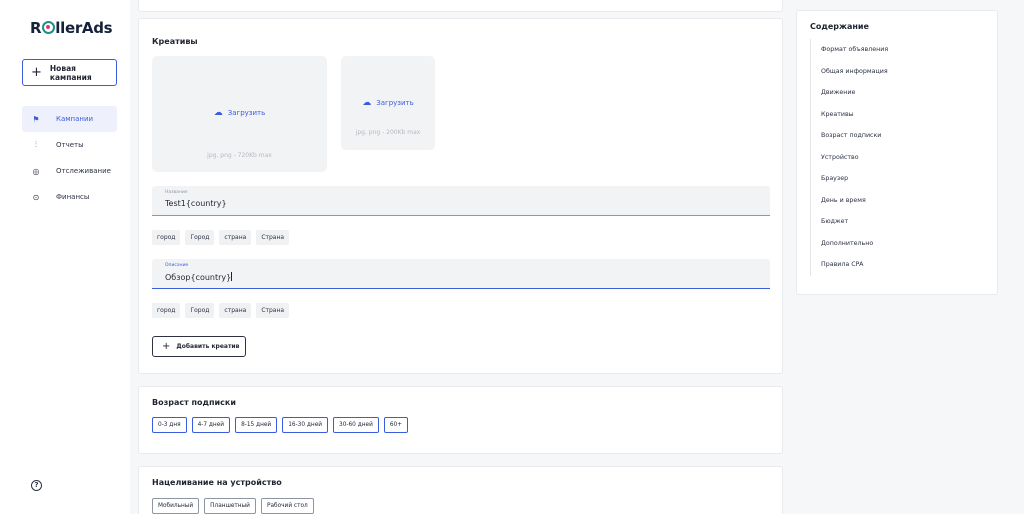 This screenshot has width=1024, height=514. I want to click on flag-icon: ⚑, so click(36, 119).